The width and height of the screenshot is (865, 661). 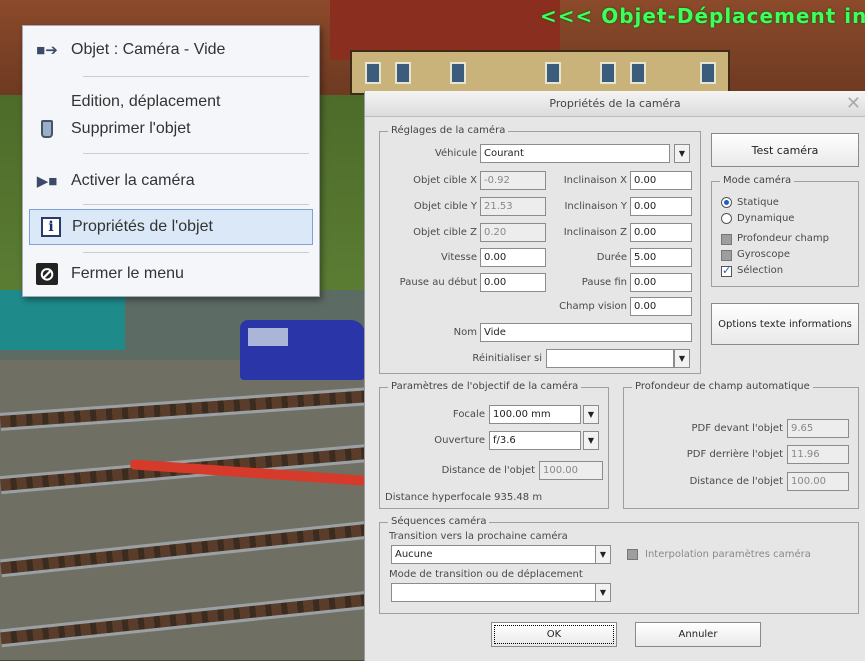 I want to click on pause-start-field: 0.00, so click(x=513, y=282).